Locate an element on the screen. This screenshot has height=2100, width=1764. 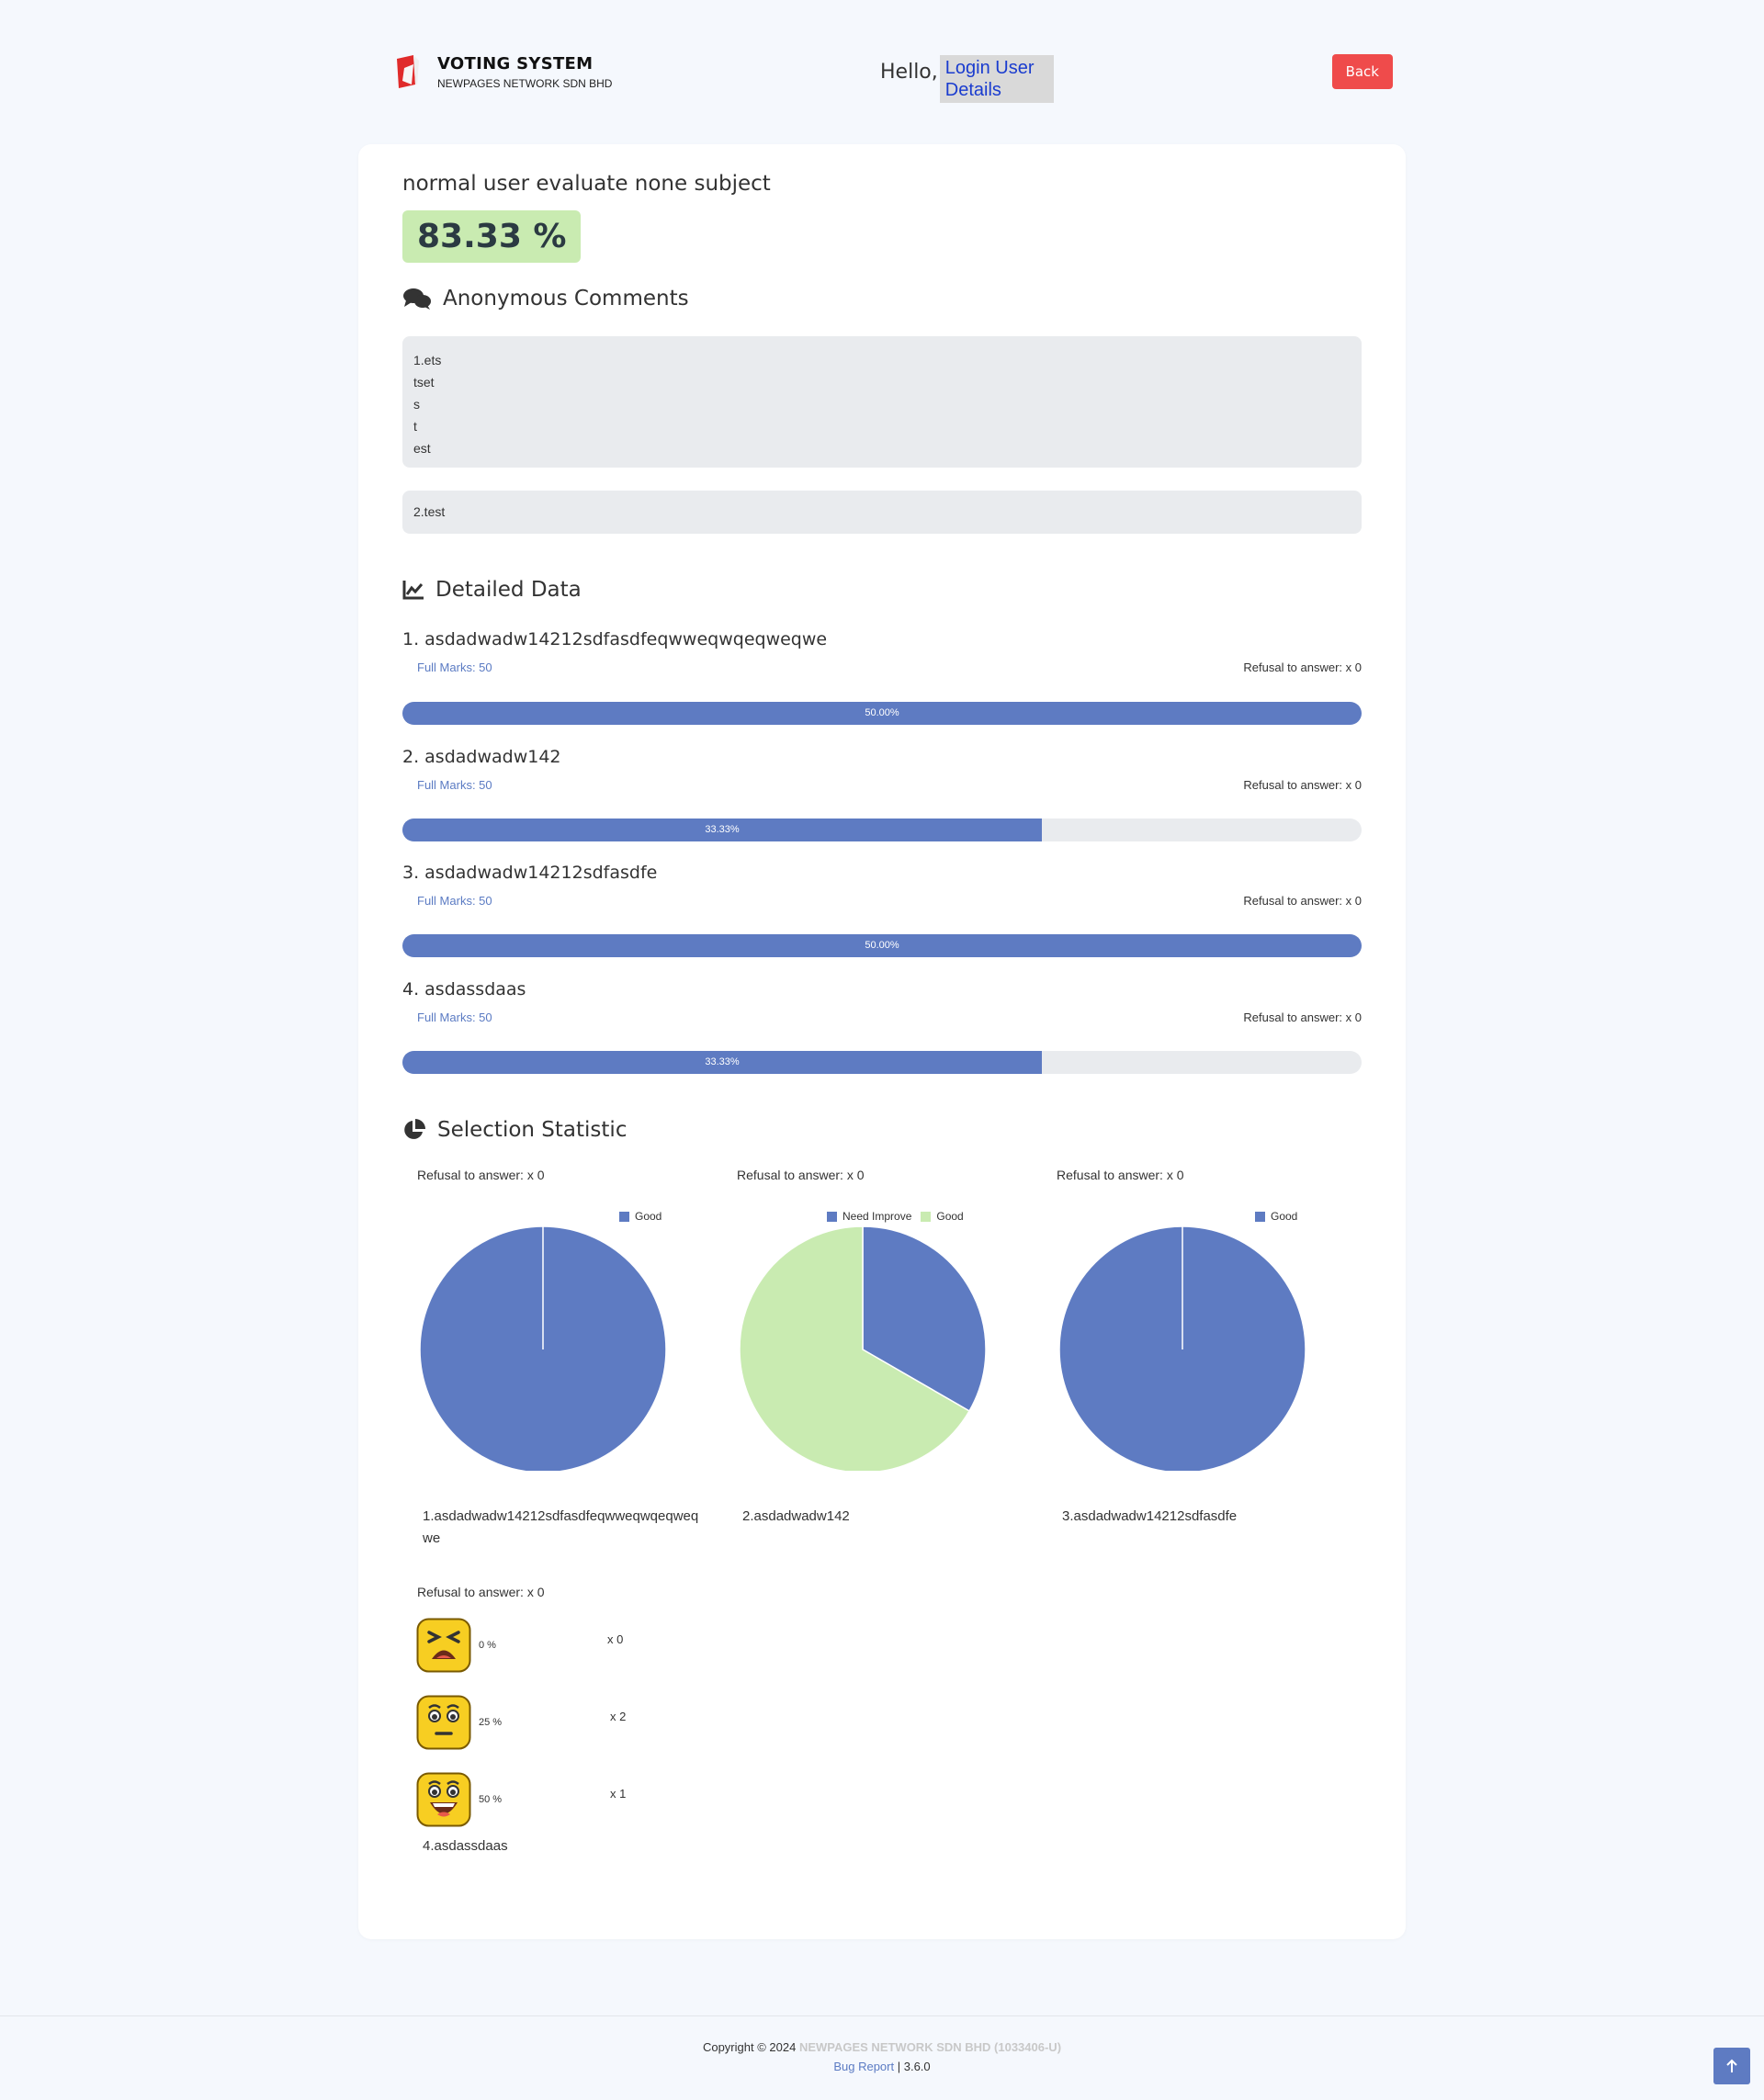
brand-subtitle: NEWPAGES NETWORK SDN BHD is located at coordinates (525, 83).